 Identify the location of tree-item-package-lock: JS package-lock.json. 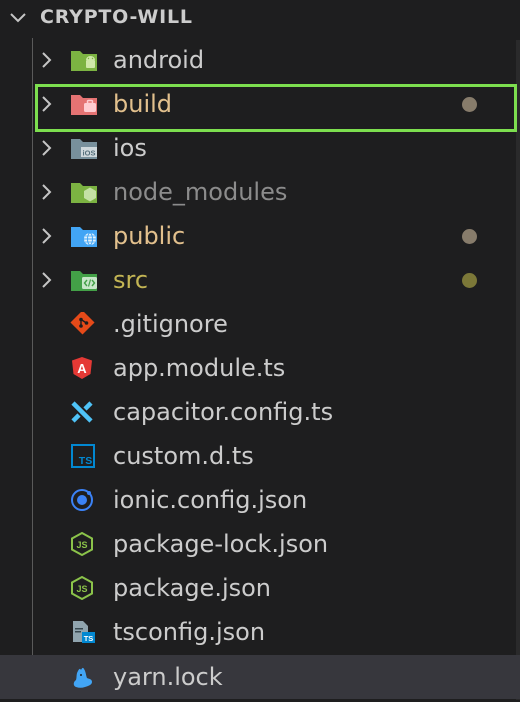
(260, 544).